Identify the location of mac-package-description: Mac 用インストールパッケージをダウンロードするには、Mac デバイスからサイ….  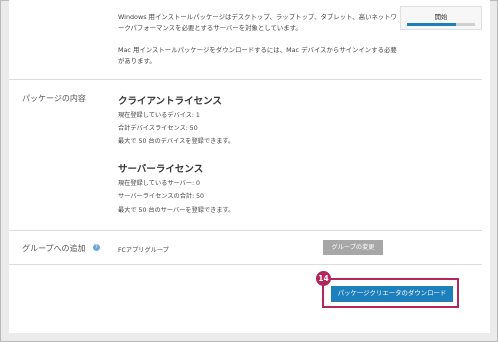
(257, 55).